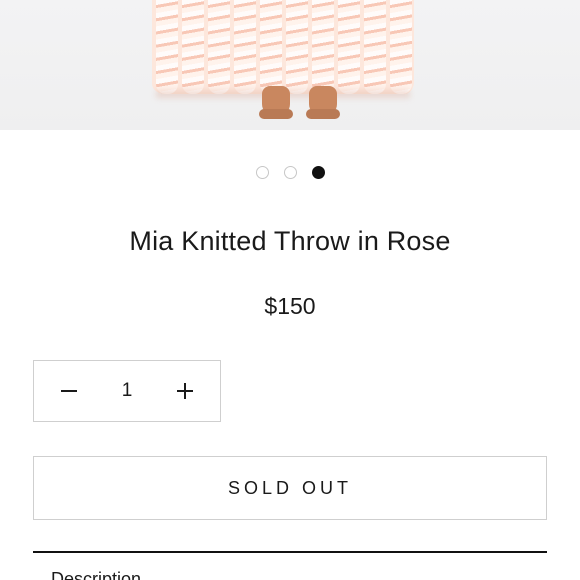 This screenshot has height=580, width=580. Describe the element at coordinates (185, 391) in the screenshot. I see `plus-icon` at that location.